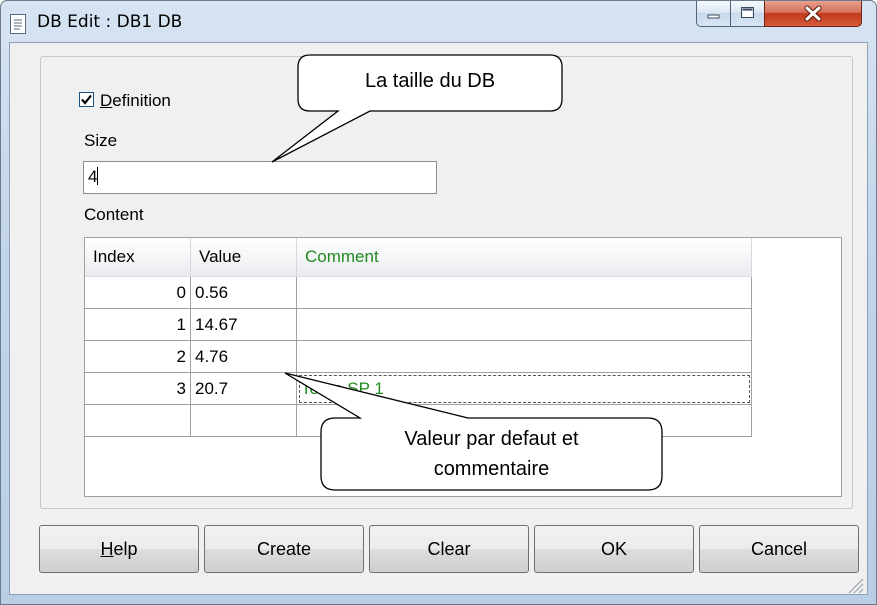 Image resolution: width=877 pixels, height=605 pixels. Describe the element at coordinates (430, 81) in the screenshot. I see `size-callout-text: La taille du DB` at that location.